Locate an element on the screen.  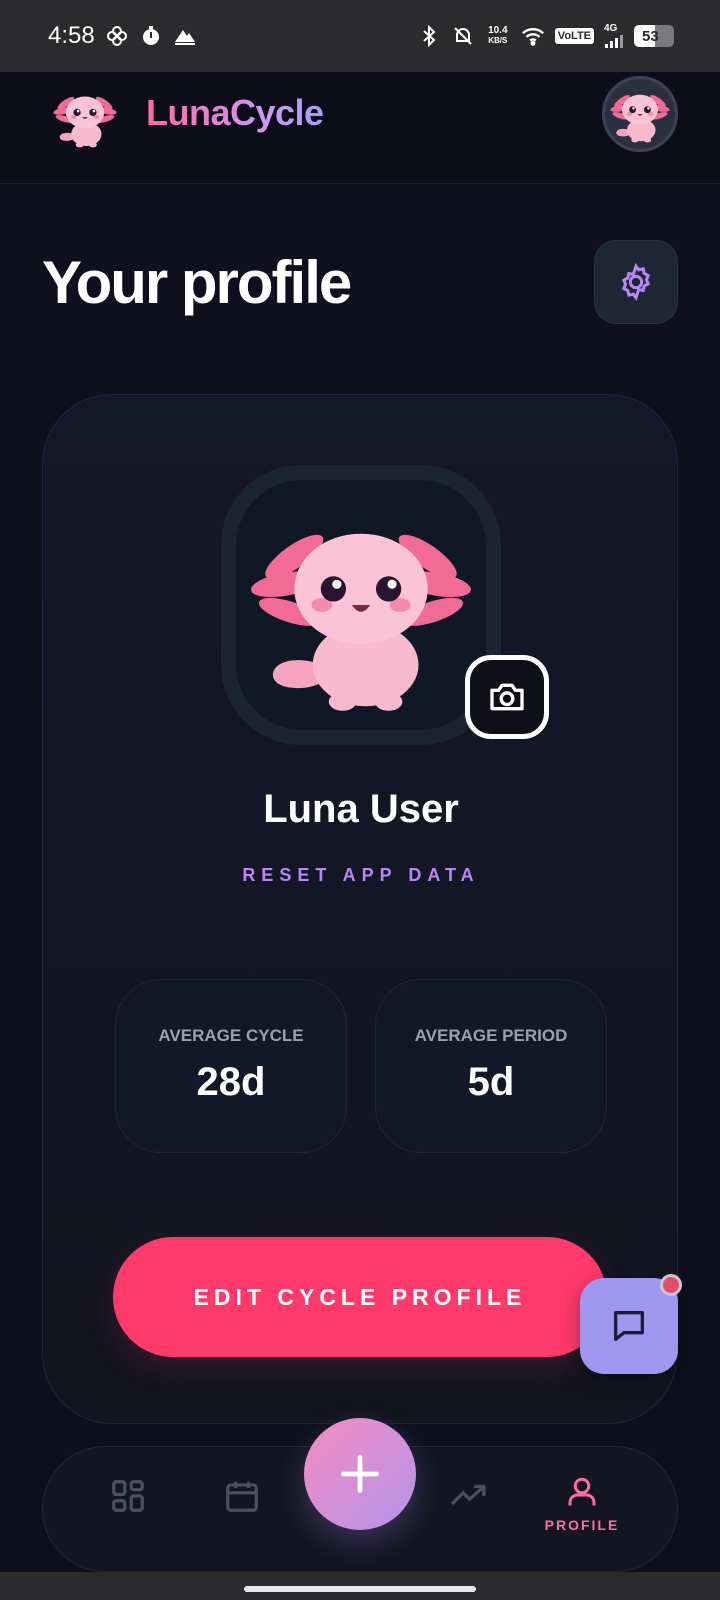
stopwatch-icon is located at coordinates (151, 36).